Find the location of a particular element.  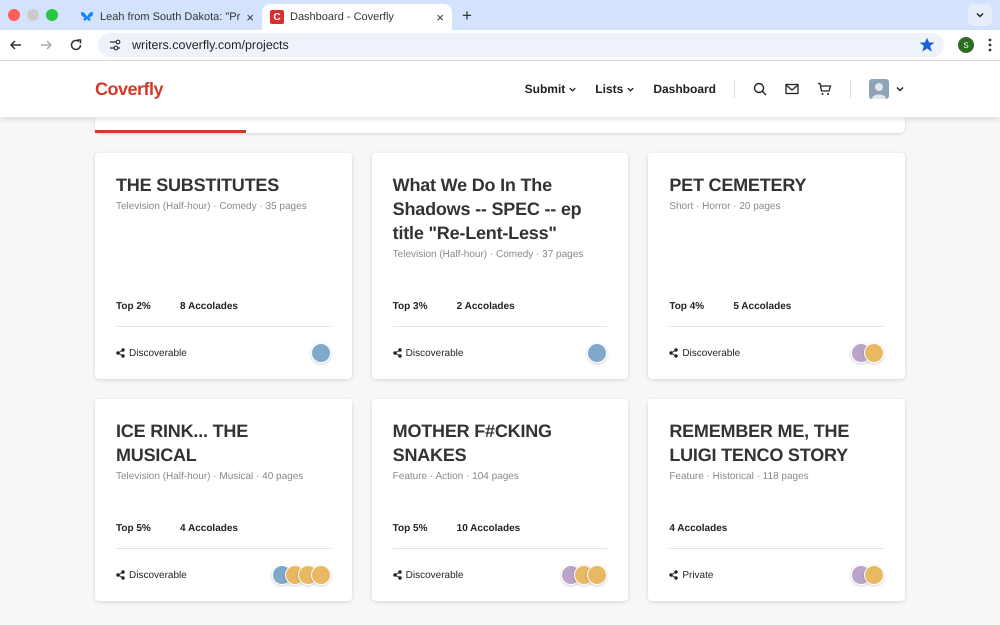

project-card: What We Do In The Shadows -- SPEC -- ep title "Re-Lent-Less" Television (Half-hour) · Comedy · 37 pages Top 3% 2 Accolades Discoverable is located at coordinates (500, 266).